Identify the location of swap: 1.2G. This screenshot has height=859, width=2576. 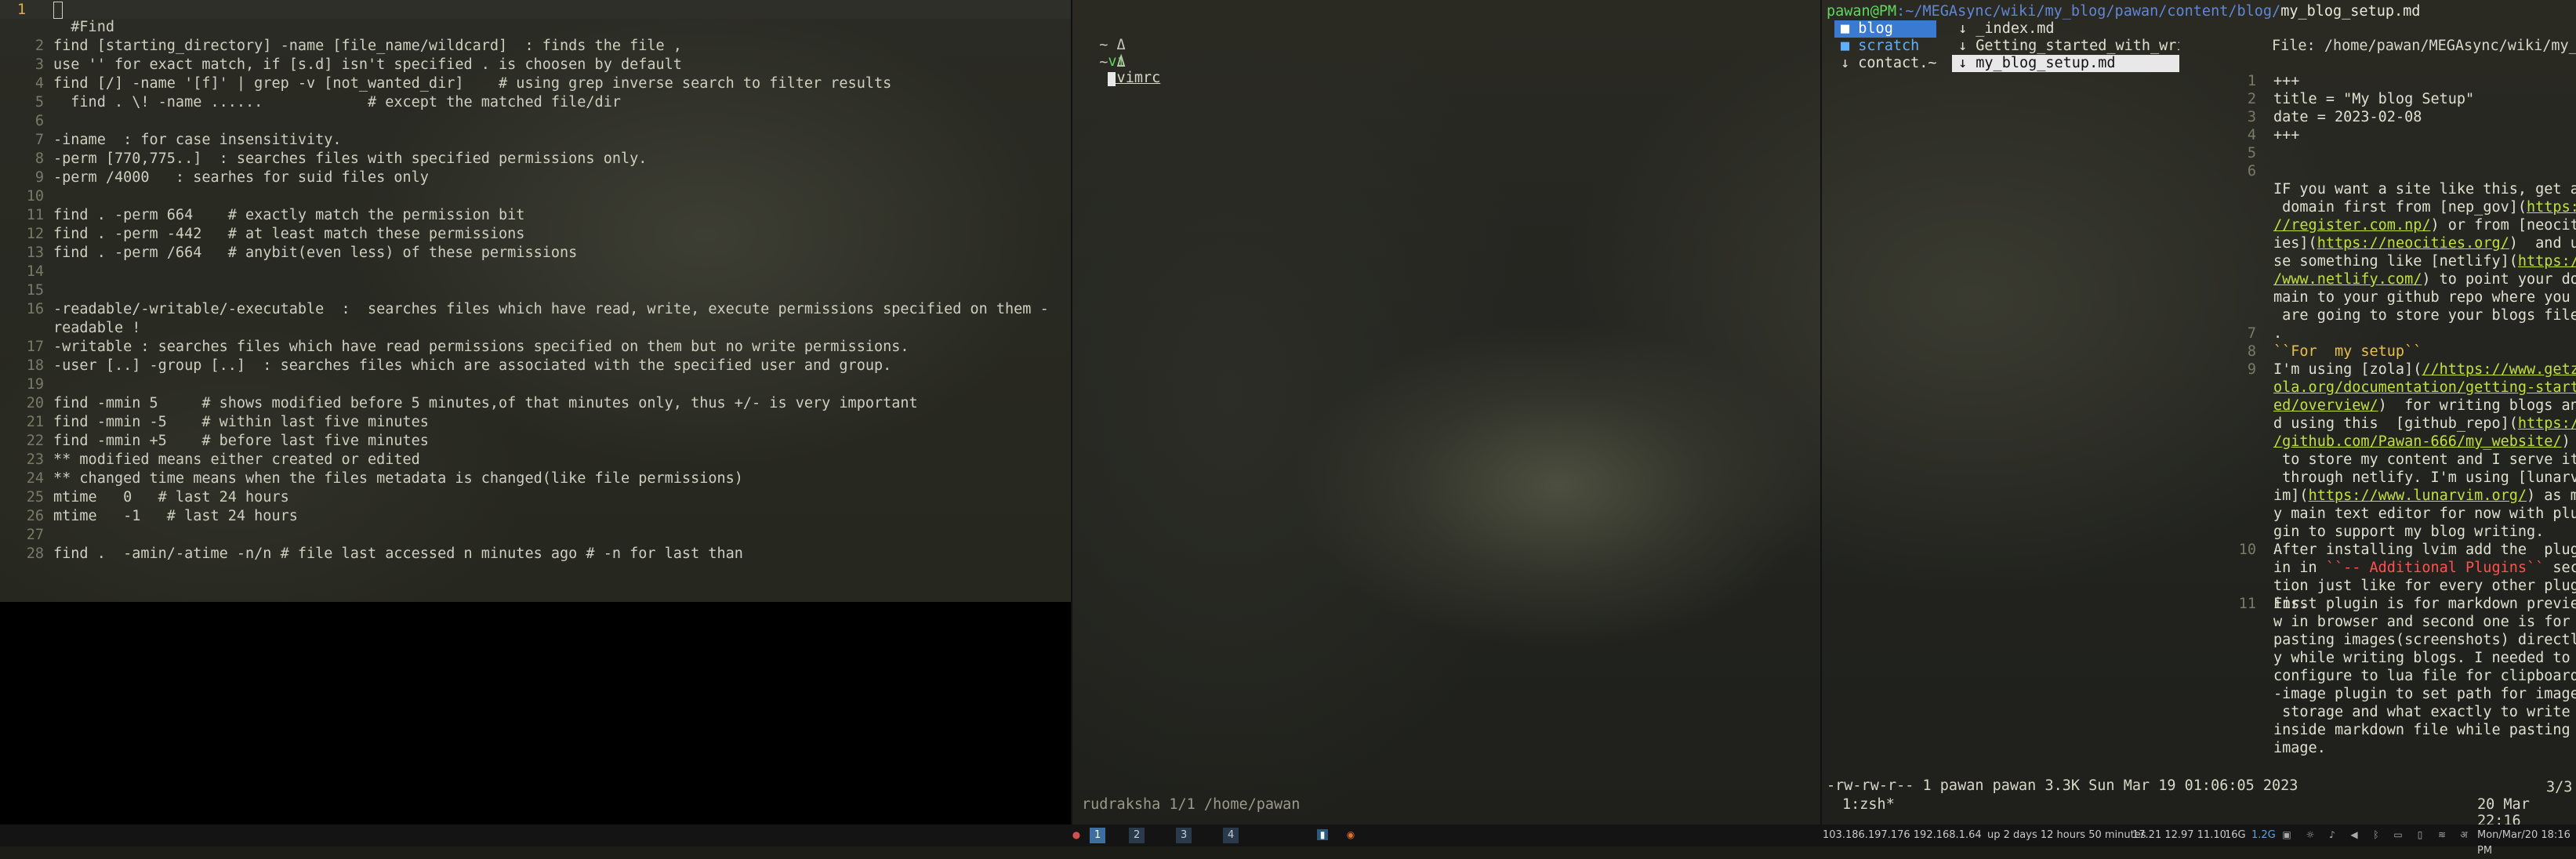
(2263, 835).